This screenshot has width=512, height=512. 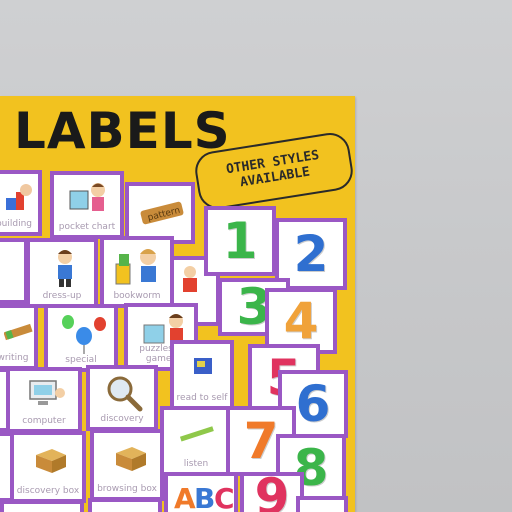 I want to click on pocket-chart-card: pocket chart, so click(x=87, y=205).